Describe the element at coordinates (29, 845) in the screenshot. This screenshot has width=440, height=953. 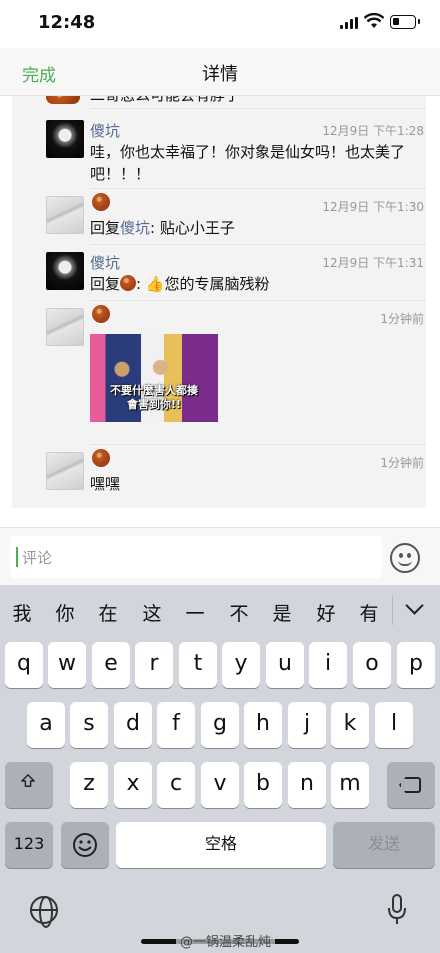
I see `numbers-key: 123` at that location.